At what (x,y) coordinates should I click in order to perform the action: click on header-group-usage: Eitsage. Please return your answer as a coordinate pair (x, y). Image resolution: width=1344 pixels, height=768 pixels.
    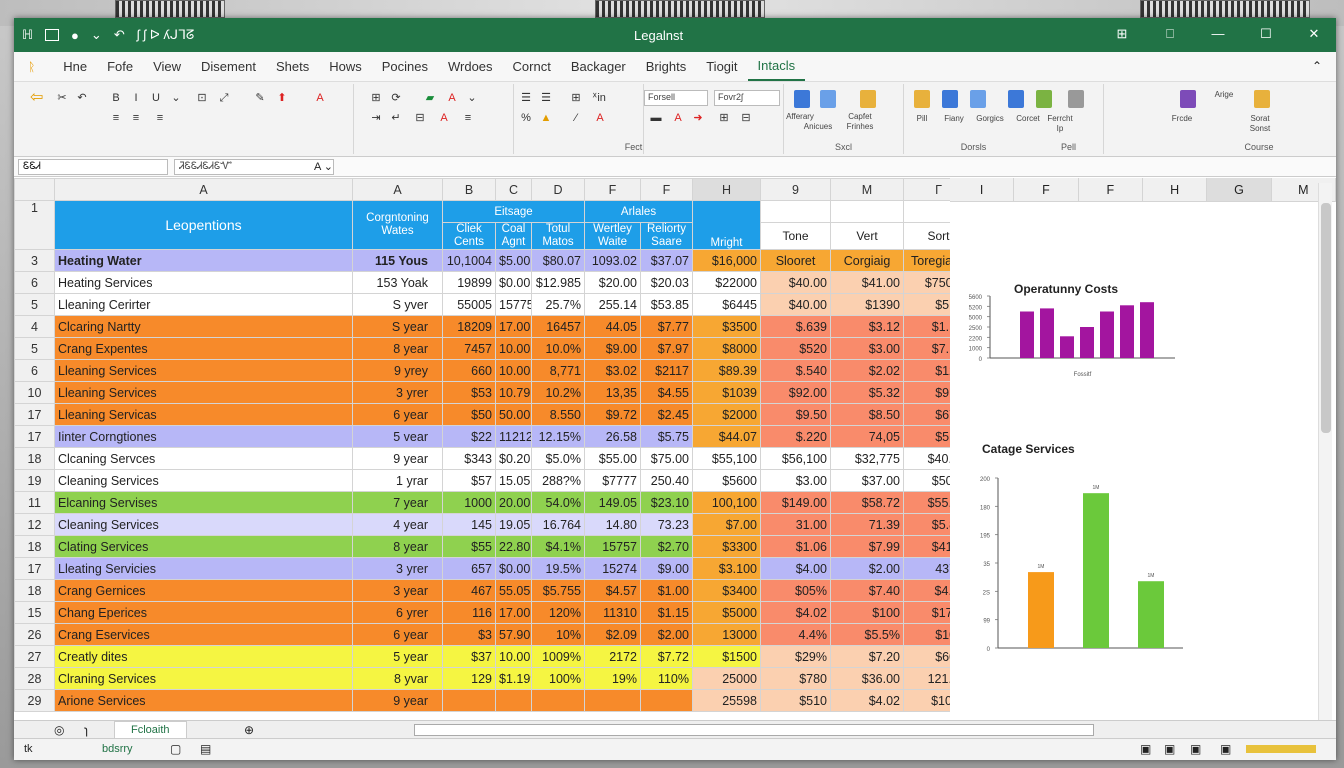
    Looking at the image, I should click on (513, 211).